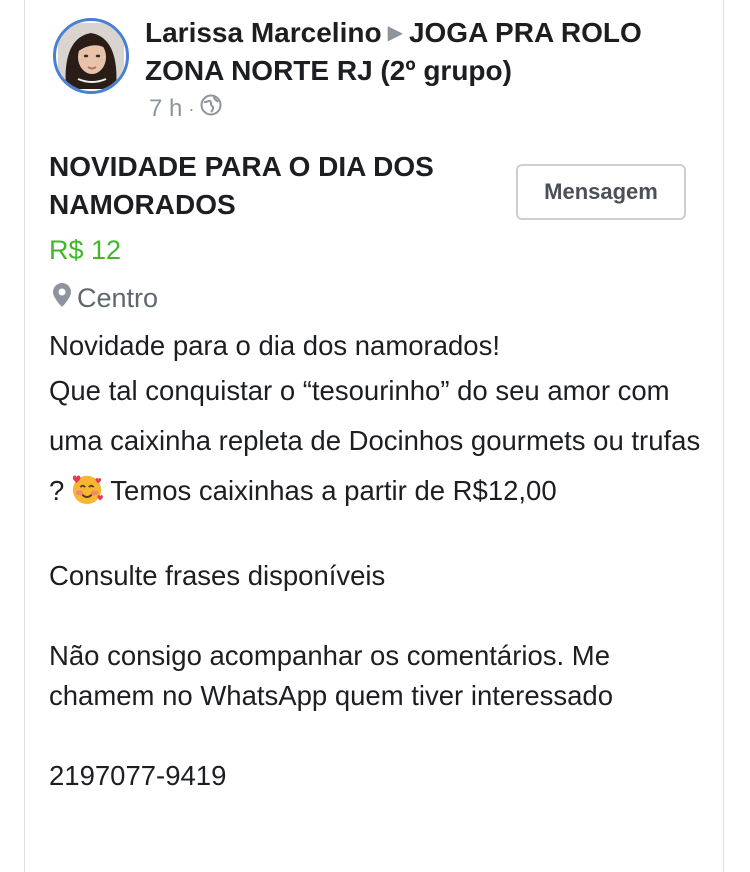 The image size is (750, 872). I want to click on location-name: Centro, so click(118, 298).